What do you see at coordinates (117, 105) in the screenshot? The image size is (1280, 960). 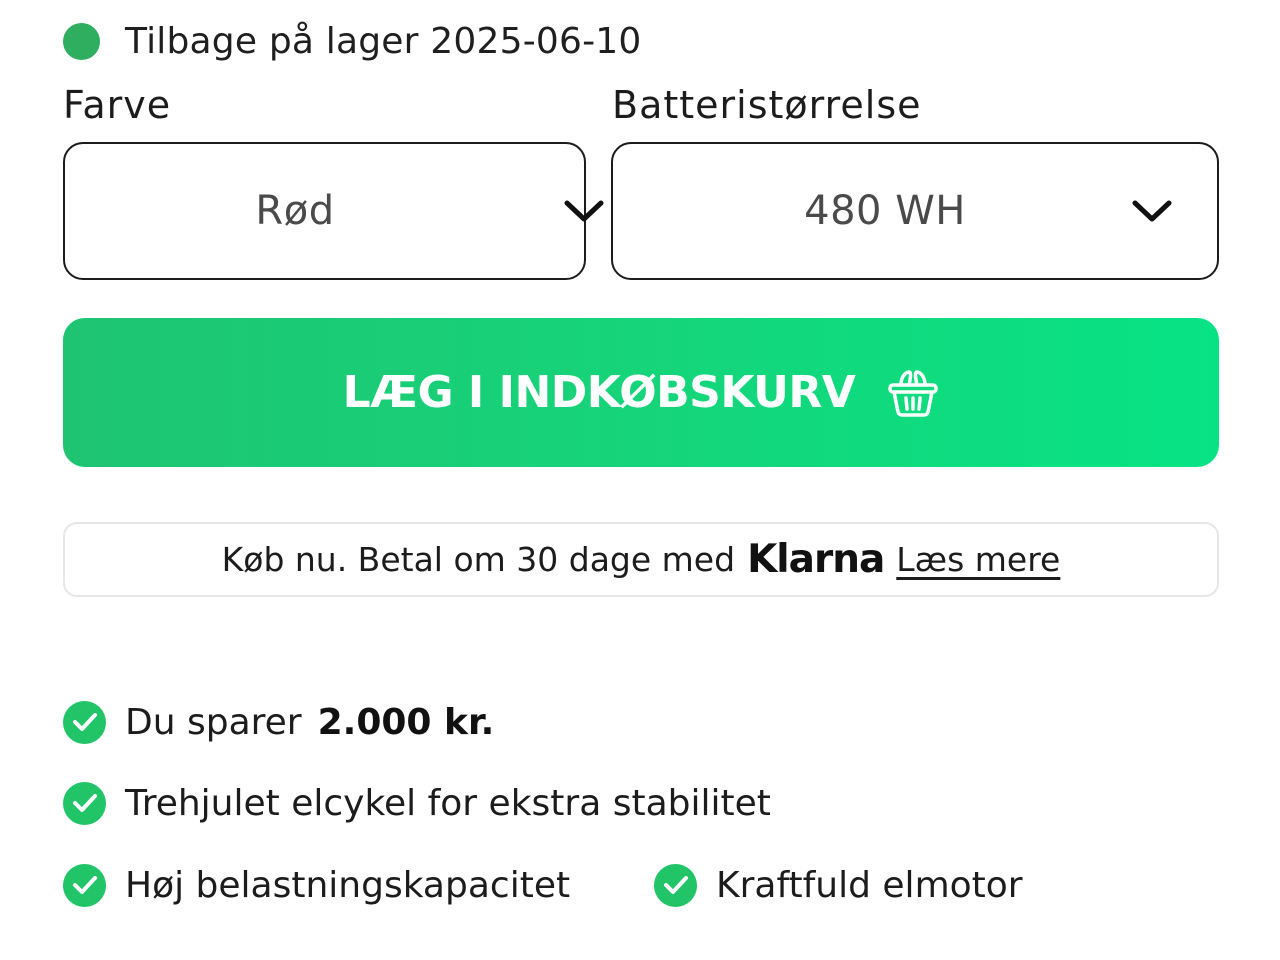 I see `color-label: Farve` at bounding box center [117, 105].